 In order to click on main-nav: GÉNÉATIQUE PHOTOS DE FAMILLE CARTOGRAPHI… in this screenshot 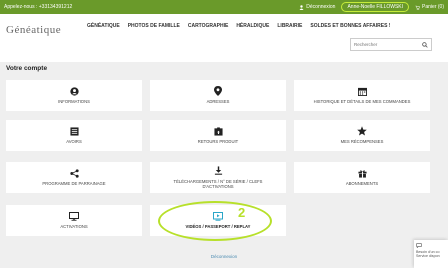, I will do `click(238, 26)`.